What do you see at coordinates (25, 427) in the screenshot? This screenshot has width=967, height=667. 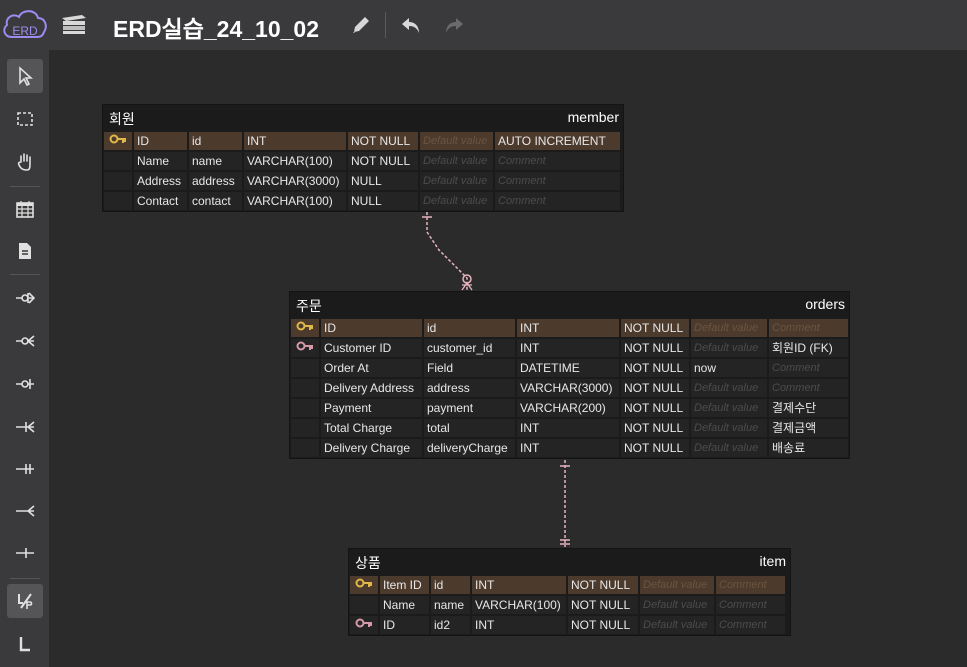 I see `one-n-tool` at bounding box center [25, 427].